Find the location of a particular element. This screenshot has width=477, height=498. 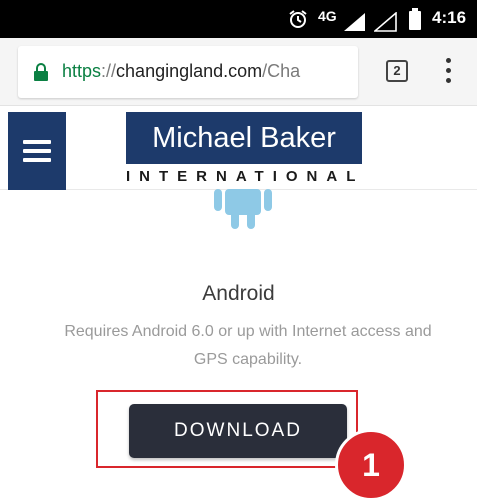

signal-icon is located at coordinates (354, 22).